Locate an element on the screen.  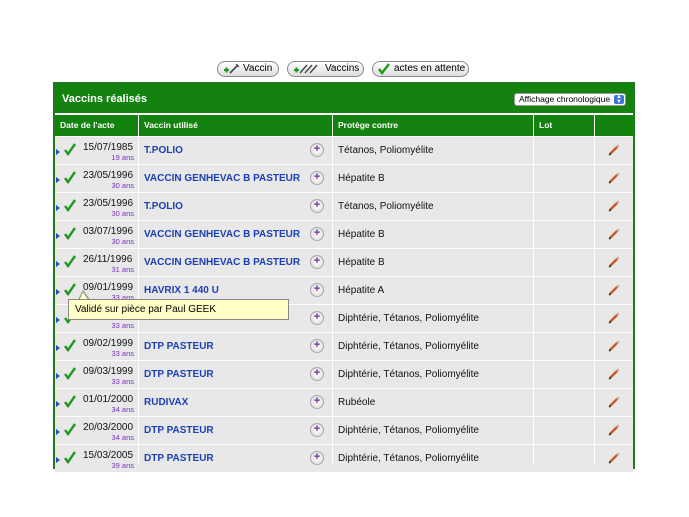
sort-select: Affichage chronologique ▲ ▼ is located at coordinates (570, 99).